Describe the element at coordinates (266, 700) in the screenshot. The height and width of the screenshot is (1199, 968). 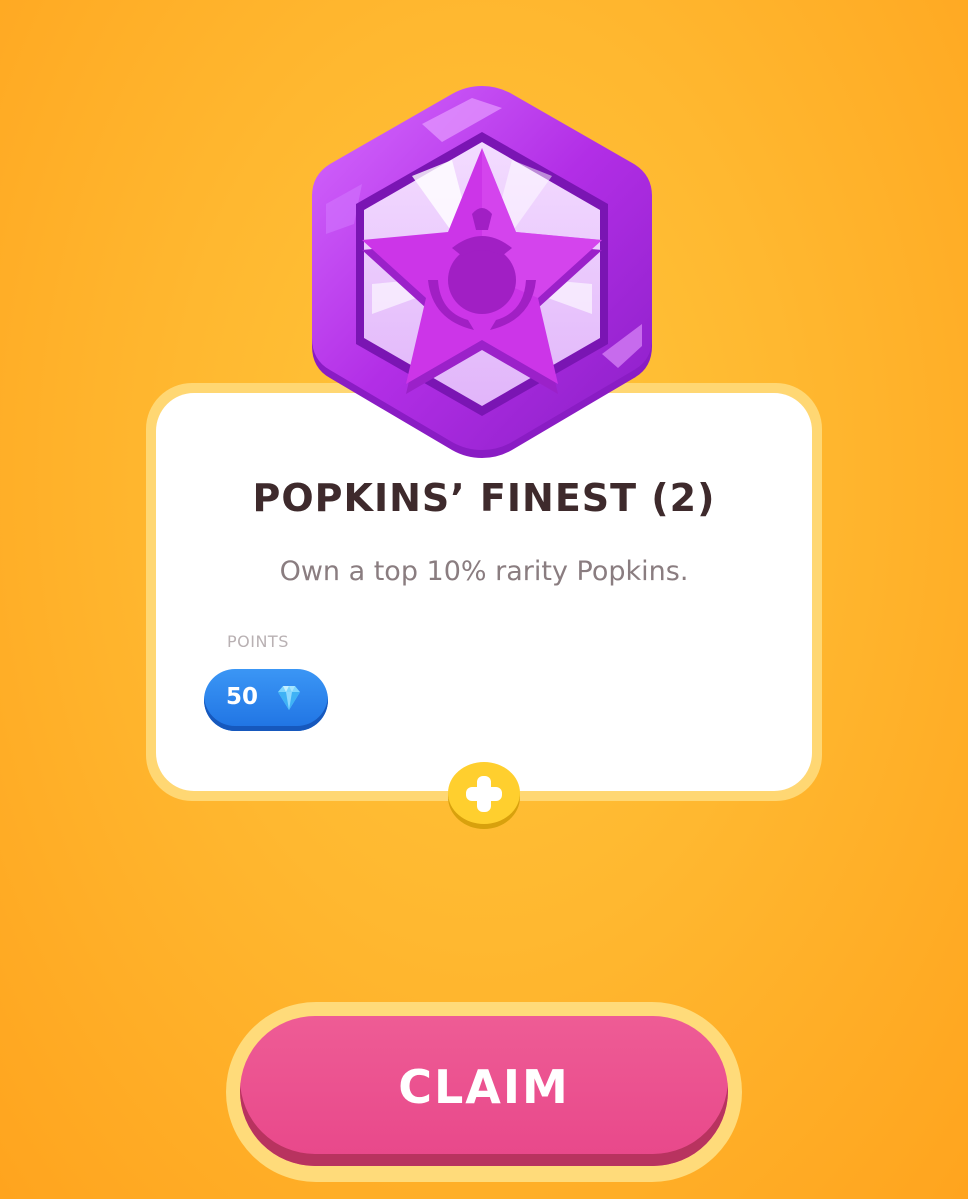
I see `points-badge` at that location.